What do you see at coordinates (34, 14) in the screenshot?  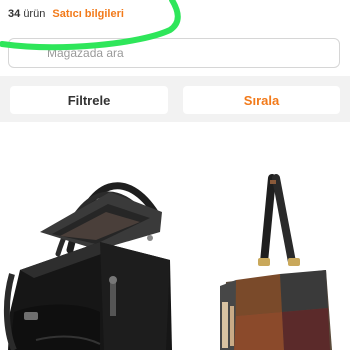 I see `product-count-suffix: ürün` at bounding box center [34, 14].